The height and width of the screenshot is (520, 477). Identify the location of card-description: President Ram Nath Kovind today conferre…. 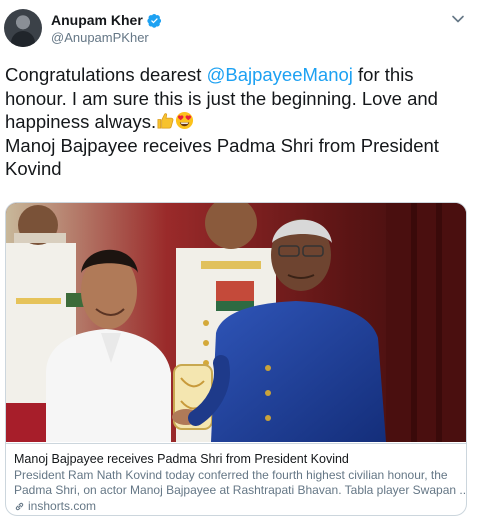
(240, 483).